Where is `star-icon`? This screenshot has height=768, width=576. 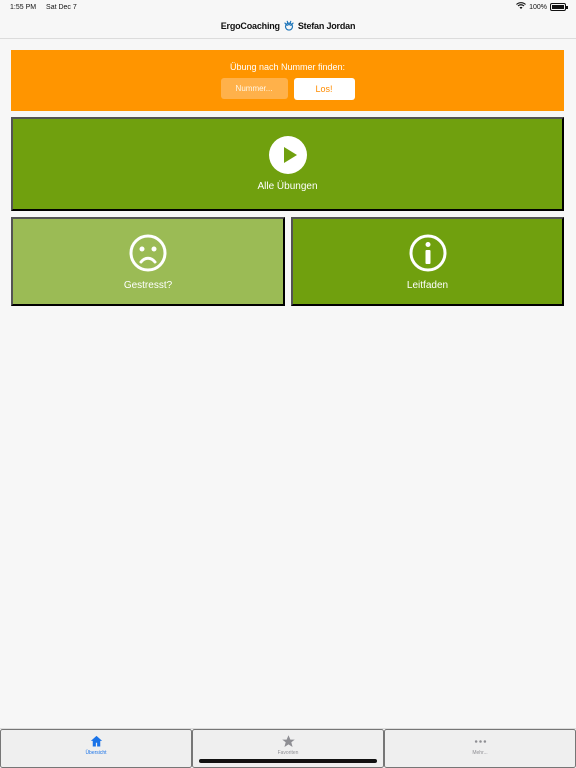
star-icon is located at coordinates (288, 741).